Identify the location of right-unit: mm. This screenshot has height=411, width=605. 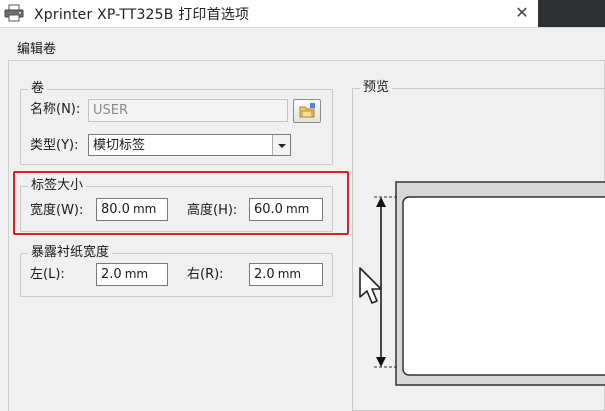
(289, 274).